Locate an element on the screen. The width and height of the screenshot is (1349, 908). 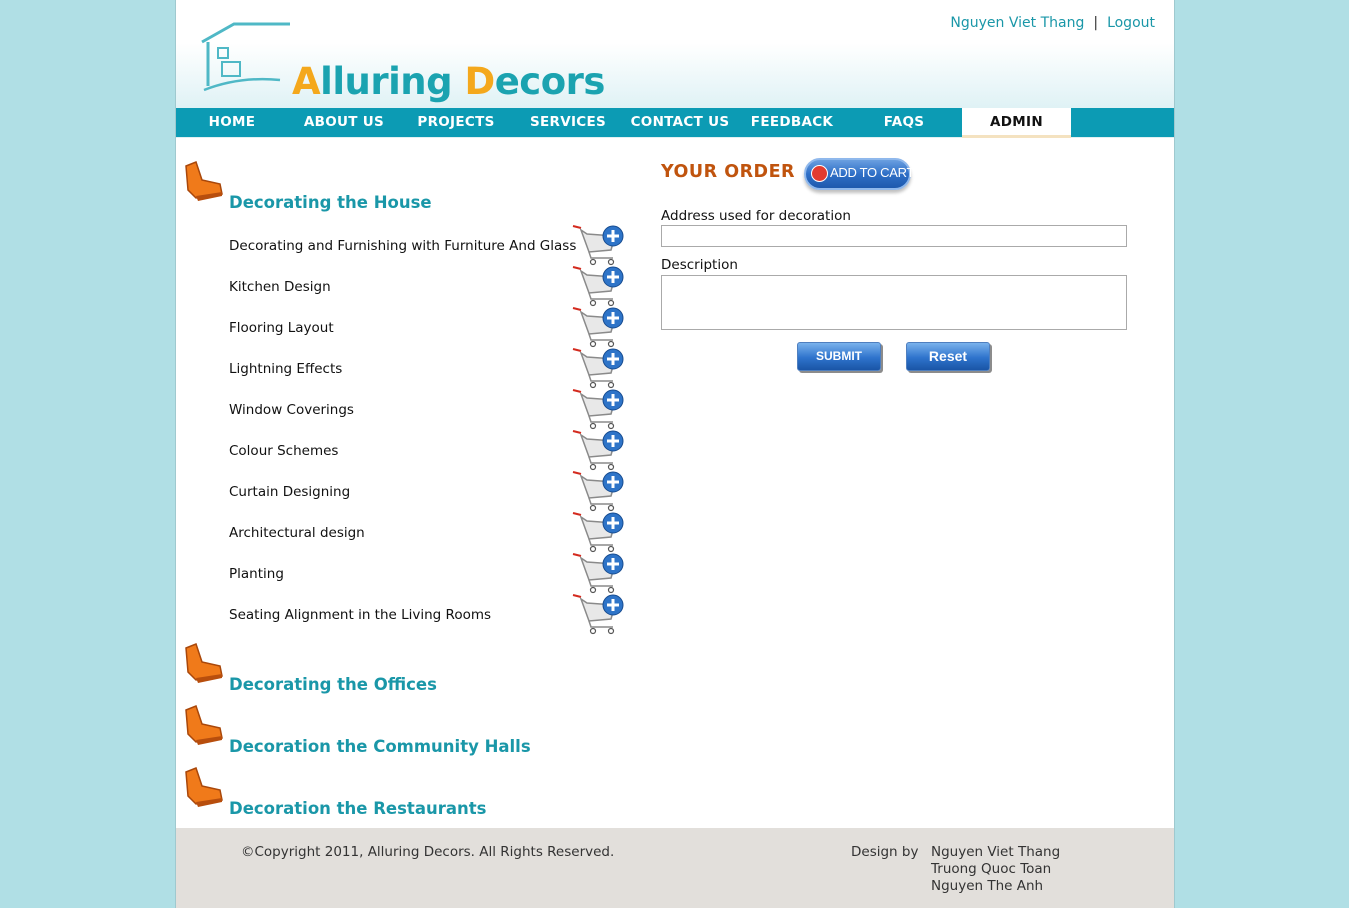
service-row: Seating Alignment in the Living Rooms is located at coordinates (429, 617).